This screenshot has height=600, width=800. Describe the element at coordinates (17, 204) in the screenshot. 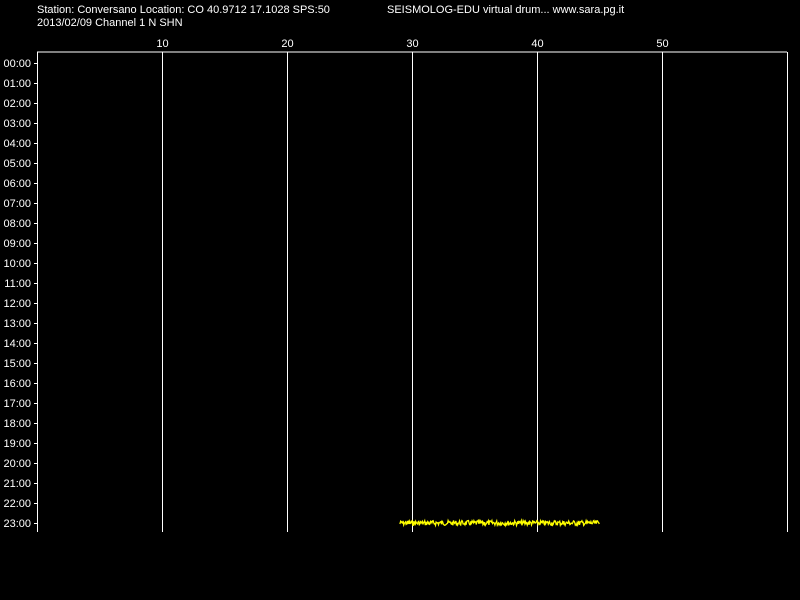

I see `y-hour-label: 07:00` at that location.